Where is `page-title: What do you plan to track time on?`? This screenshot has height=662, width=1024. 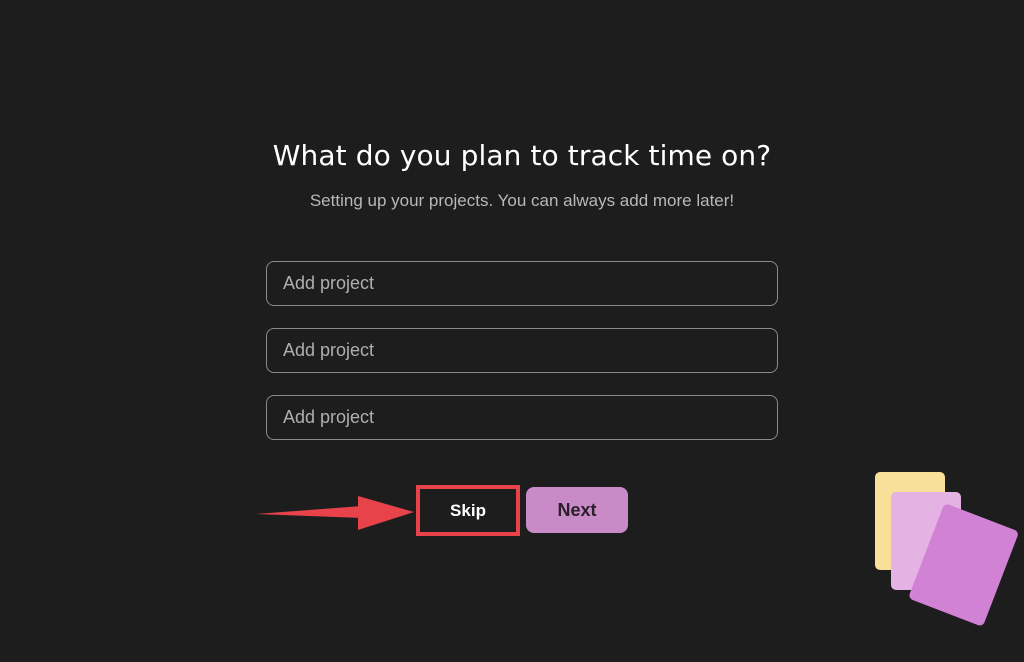
page-title: What do you plan to track time on? is located at coordinates (522, 155).